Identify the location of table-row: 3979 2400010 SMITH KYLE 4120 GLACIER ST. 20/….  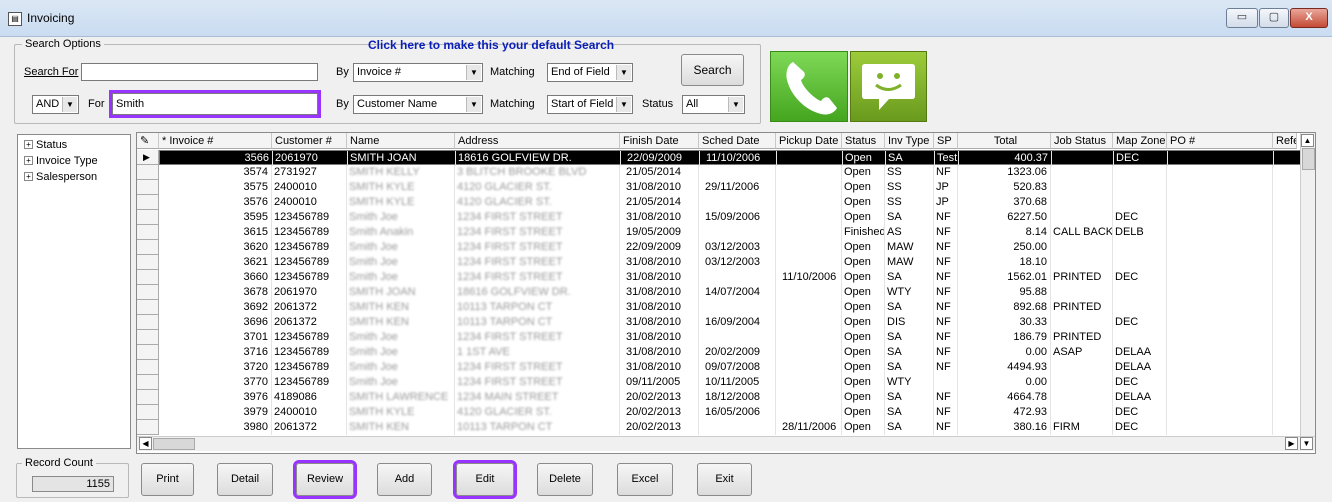
(737, 412).